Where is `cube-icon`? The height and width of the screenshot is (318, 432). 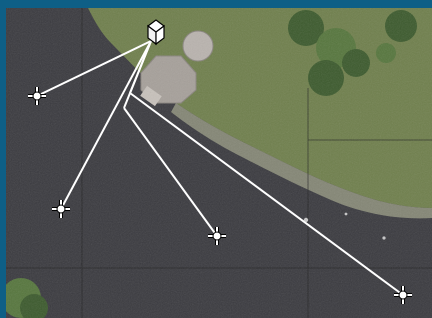
cube-icon is located at coordinates (156, 32).